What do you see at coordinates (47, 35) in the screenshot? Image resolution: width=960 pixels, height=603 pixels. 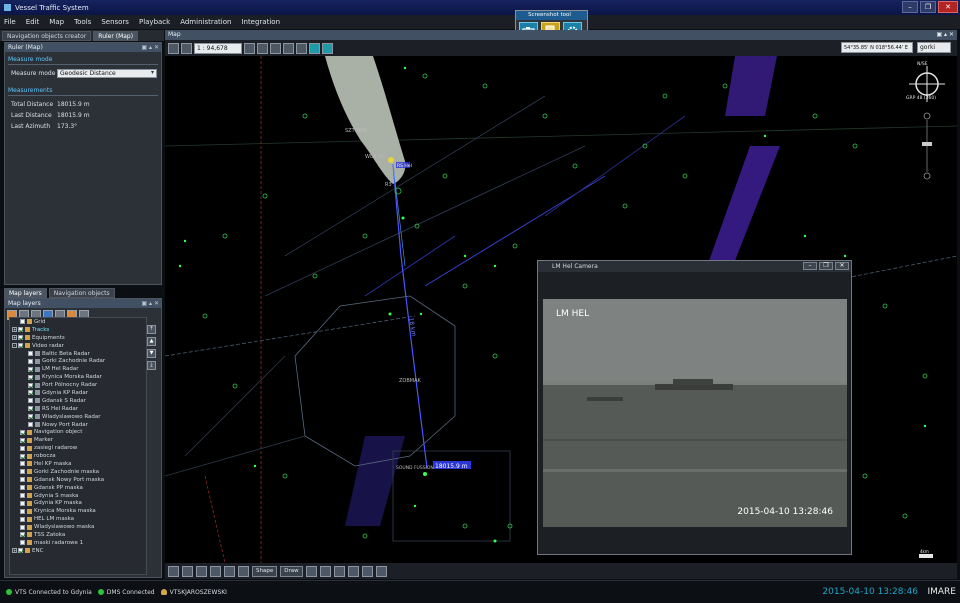 I see `tab-navigation-objects-creator: Navigation objects creator` at bounding box center [47, 35].